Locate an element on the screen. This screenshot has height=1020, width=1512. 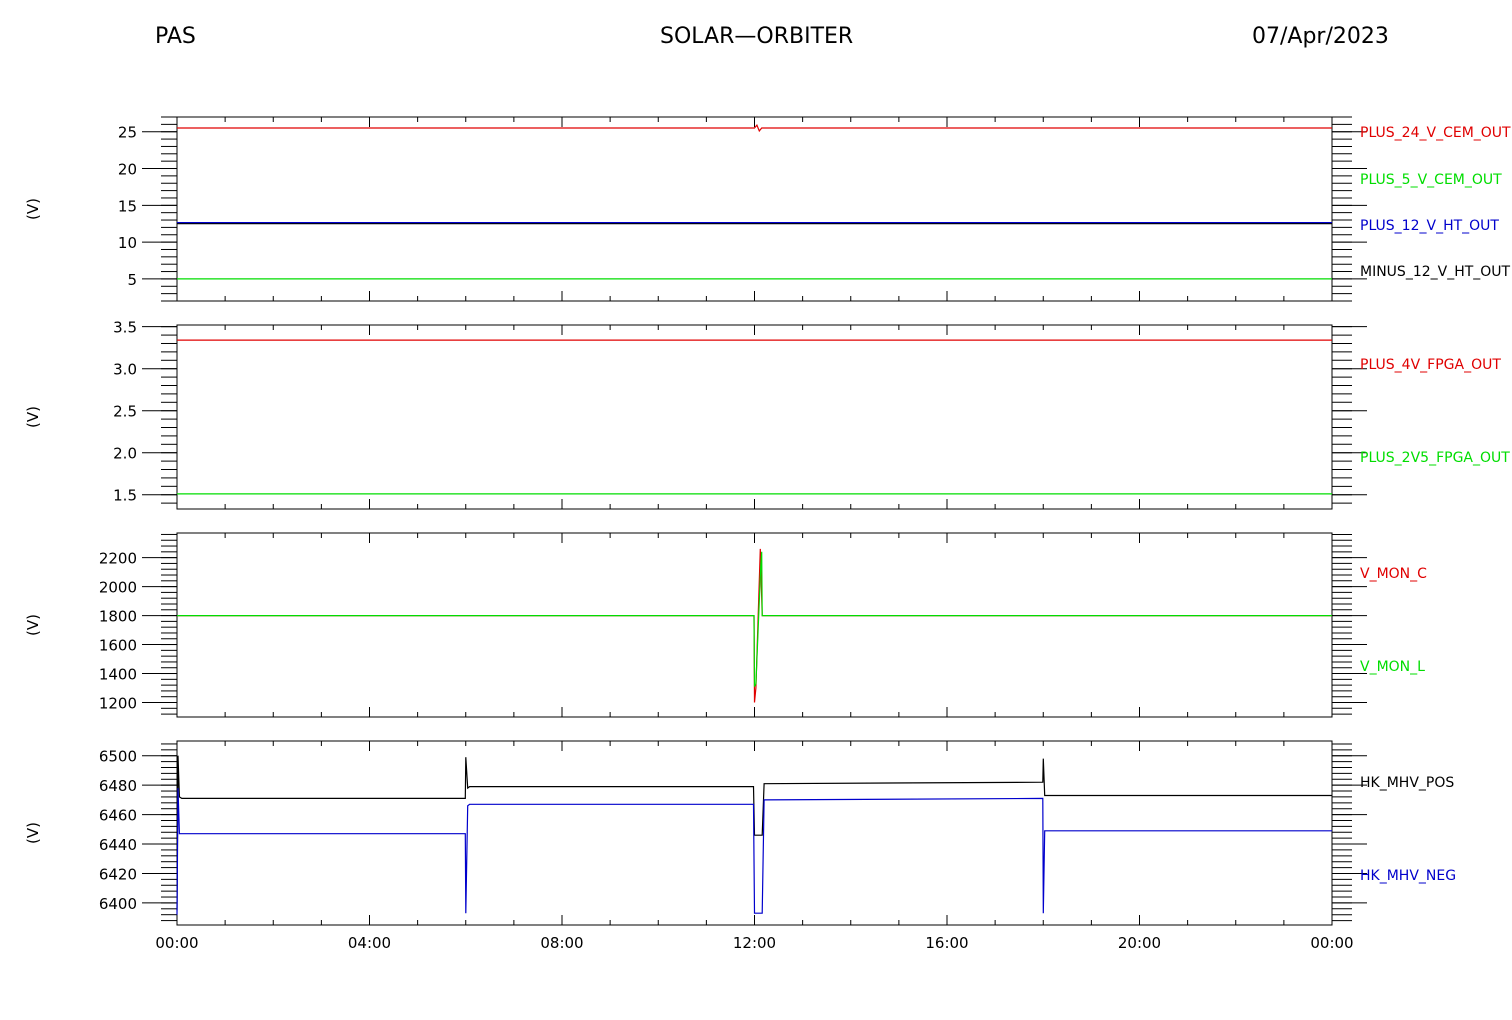
y-tick-label: 2.5 is located at coordinates (125, 412).